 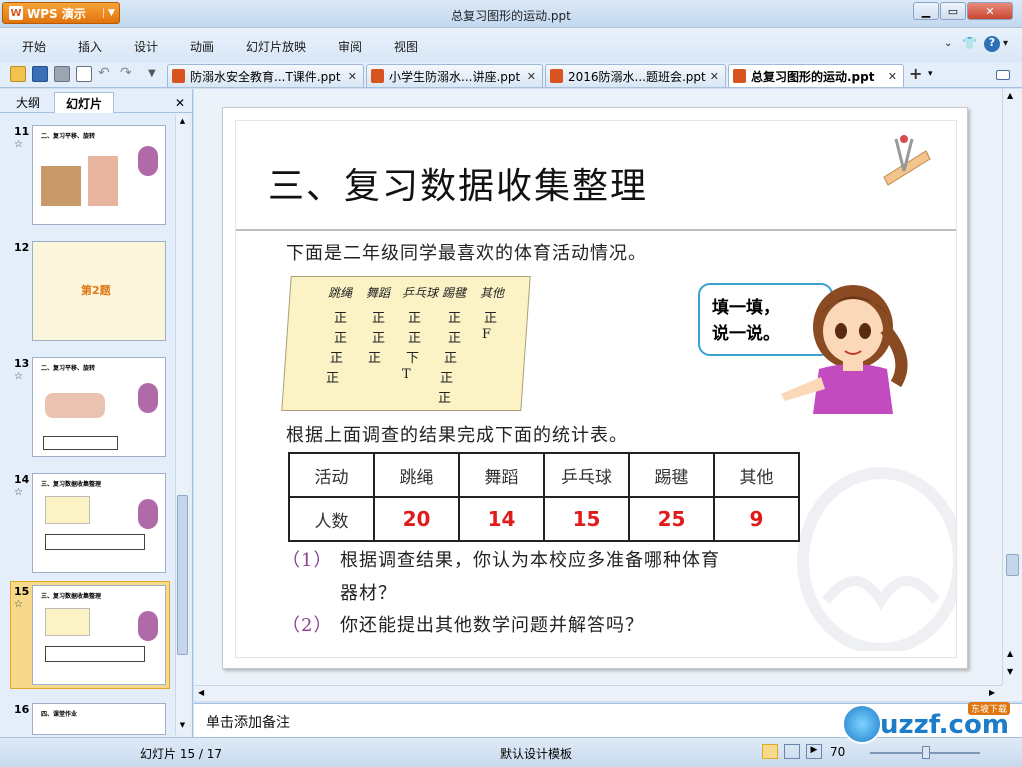 What do you see at coordinates (156, 76) in the screenshot?
I see `customize-toolbar-icon: ▼` at bounding box center [156, 76].